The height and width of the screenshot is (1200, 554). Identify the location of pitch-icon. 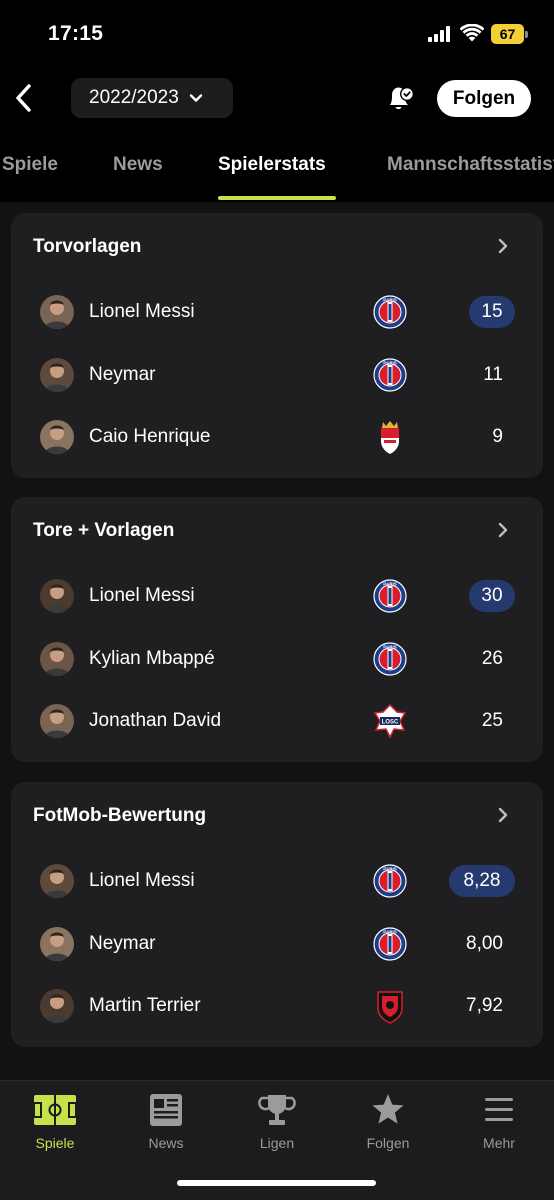
(55, 1110).